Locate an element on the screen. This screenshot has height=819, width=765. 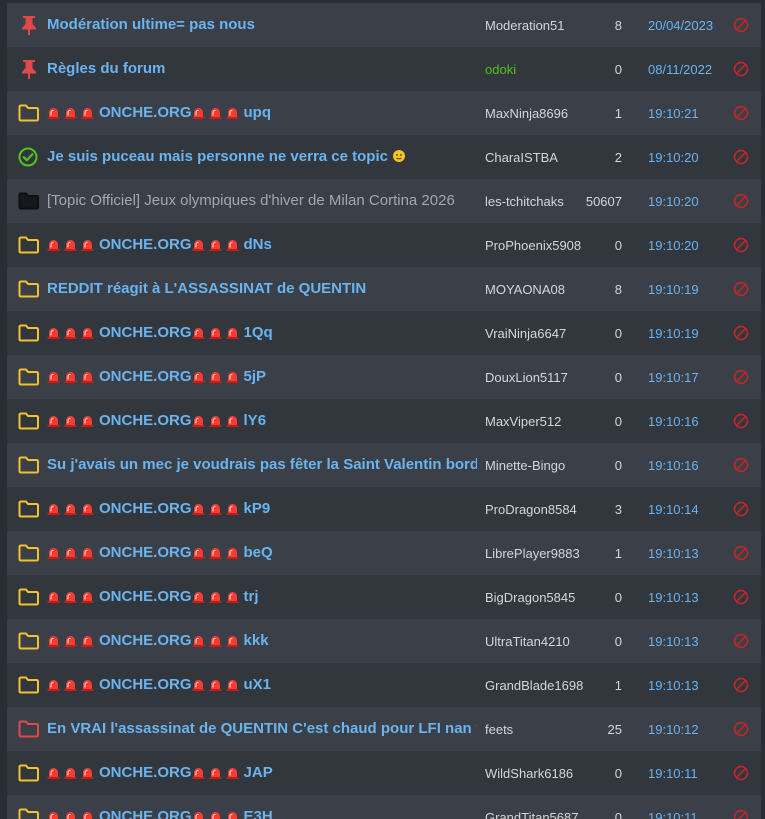
topic-last-post-date: 19:10:17 is located at coordinates (673, 377).